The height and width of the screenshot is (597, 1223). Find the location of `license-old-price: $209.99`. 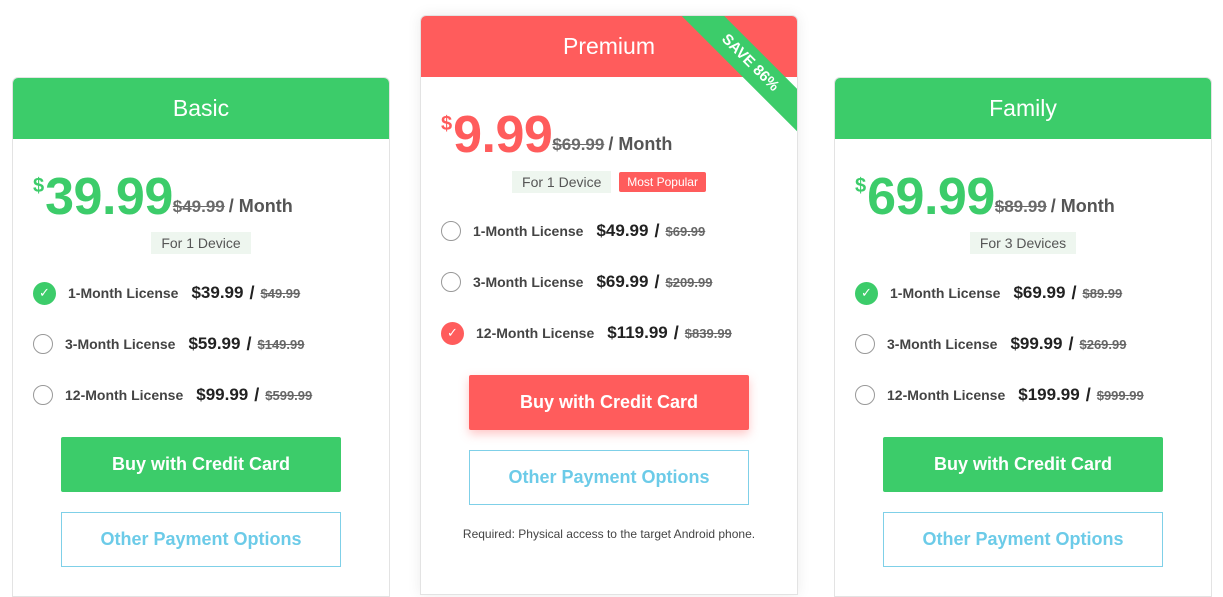

license-old-price: $209.99 is located at coordinates (689, 282).